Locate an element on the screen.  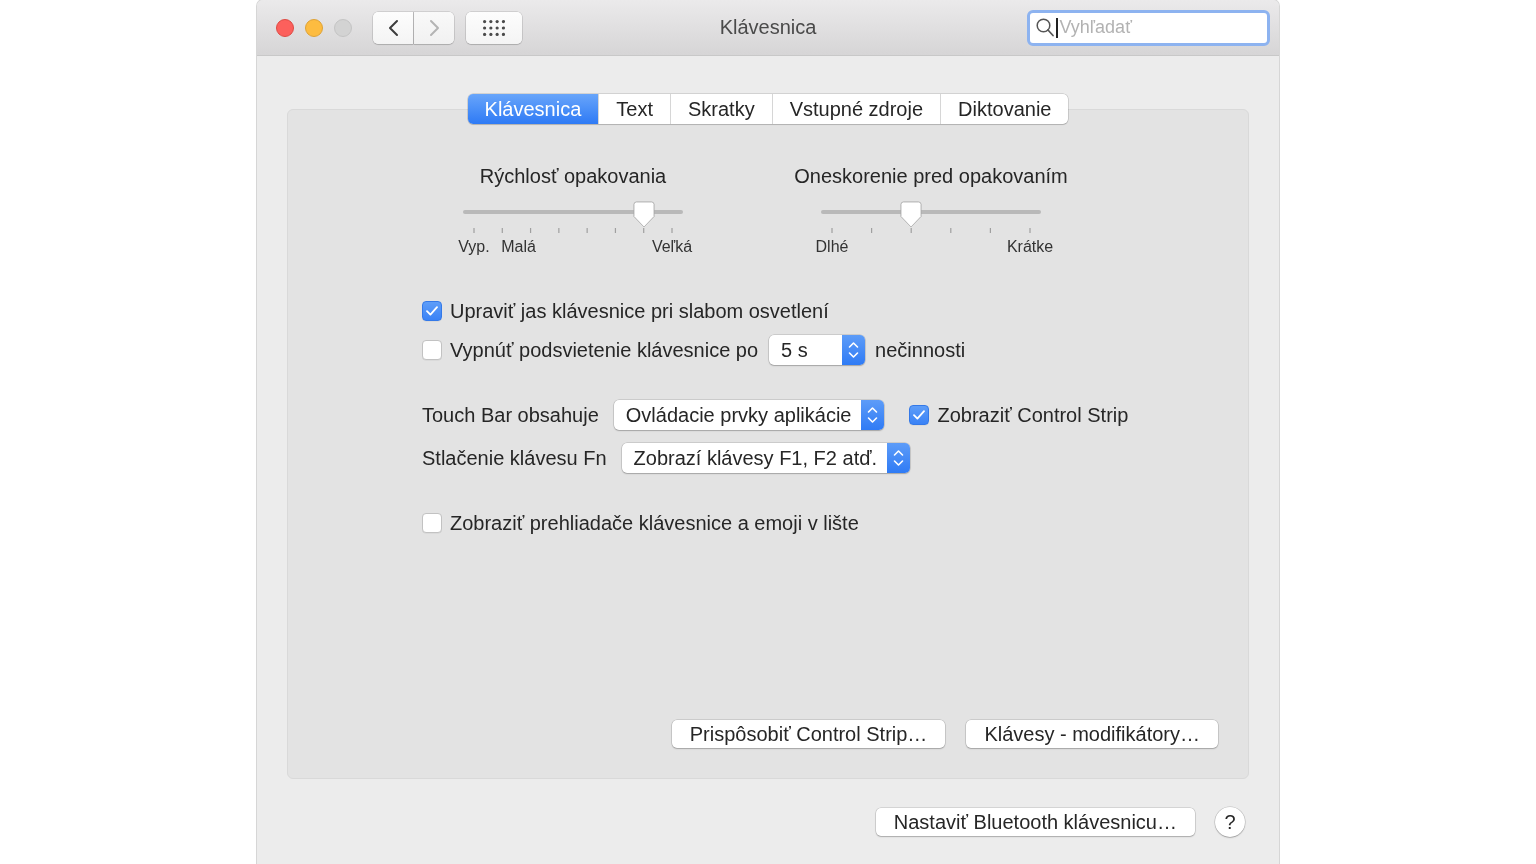
slider-label: Rýchlosť opakovania is located at coordinates (573, 176).